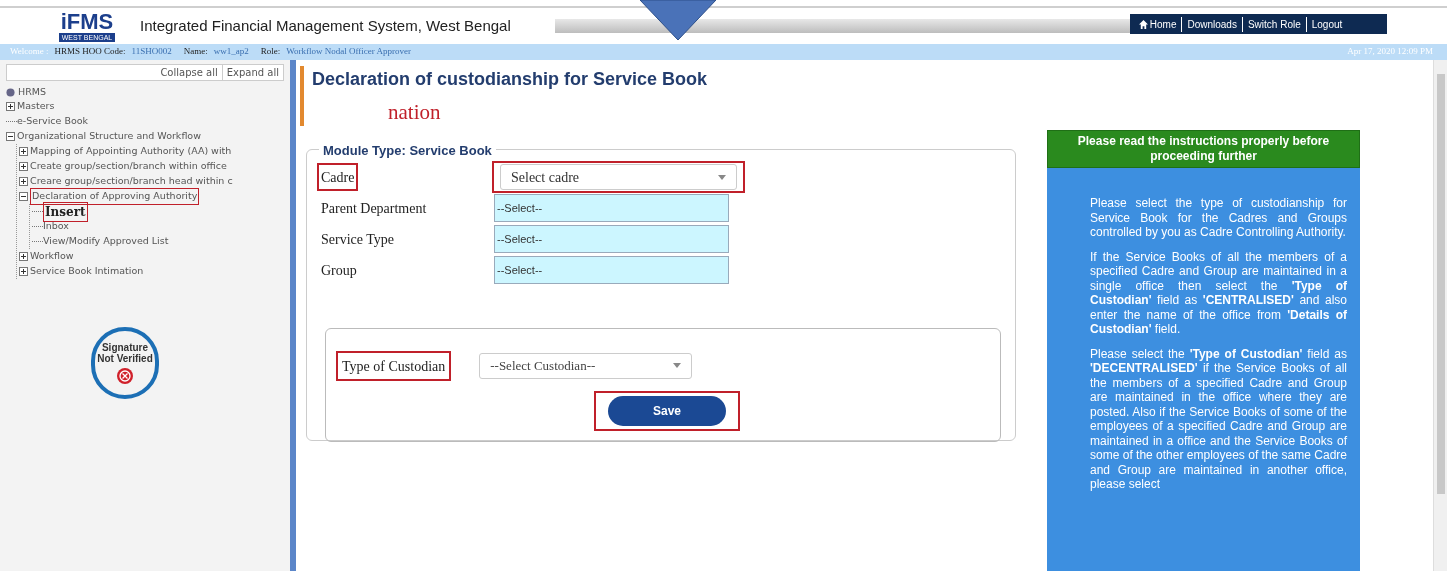  I want to click on field-label: Service Type, so click(357, 239).